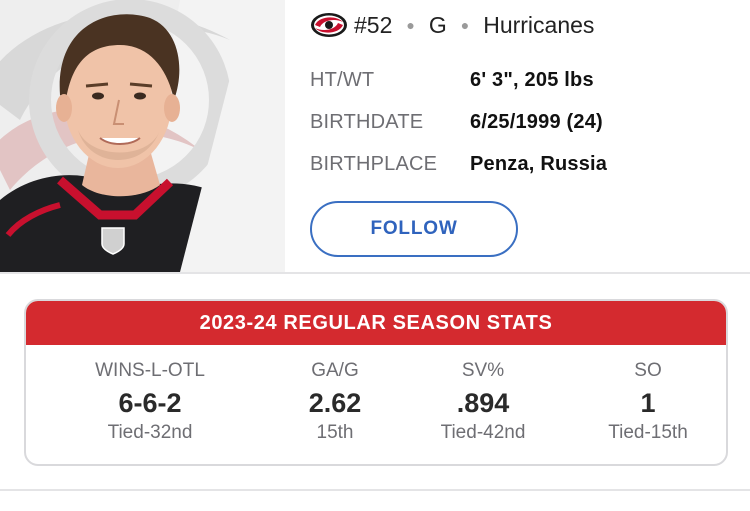 This screenshot has height=511, width=750. Describe the element at coordinates (539, 163) in the screenshot. I see `info-value: Penza, Russia` at that location.